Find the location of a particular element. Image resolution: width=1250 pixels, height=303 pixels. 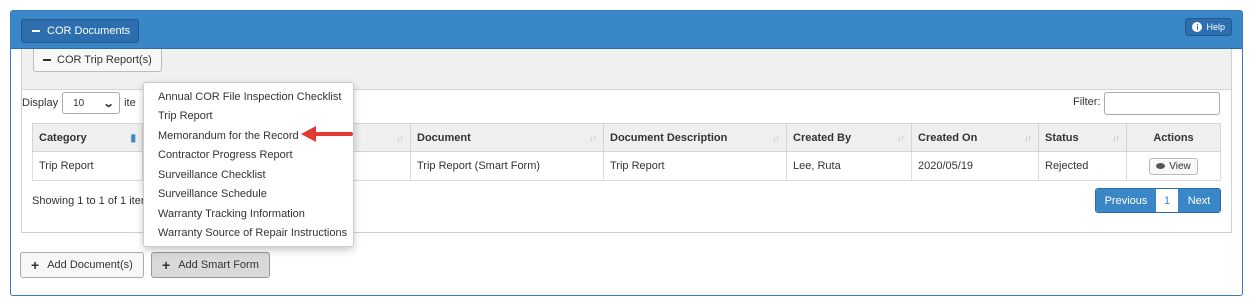

pagination: Previous 1 Next is located at coordinates (1158, 200).